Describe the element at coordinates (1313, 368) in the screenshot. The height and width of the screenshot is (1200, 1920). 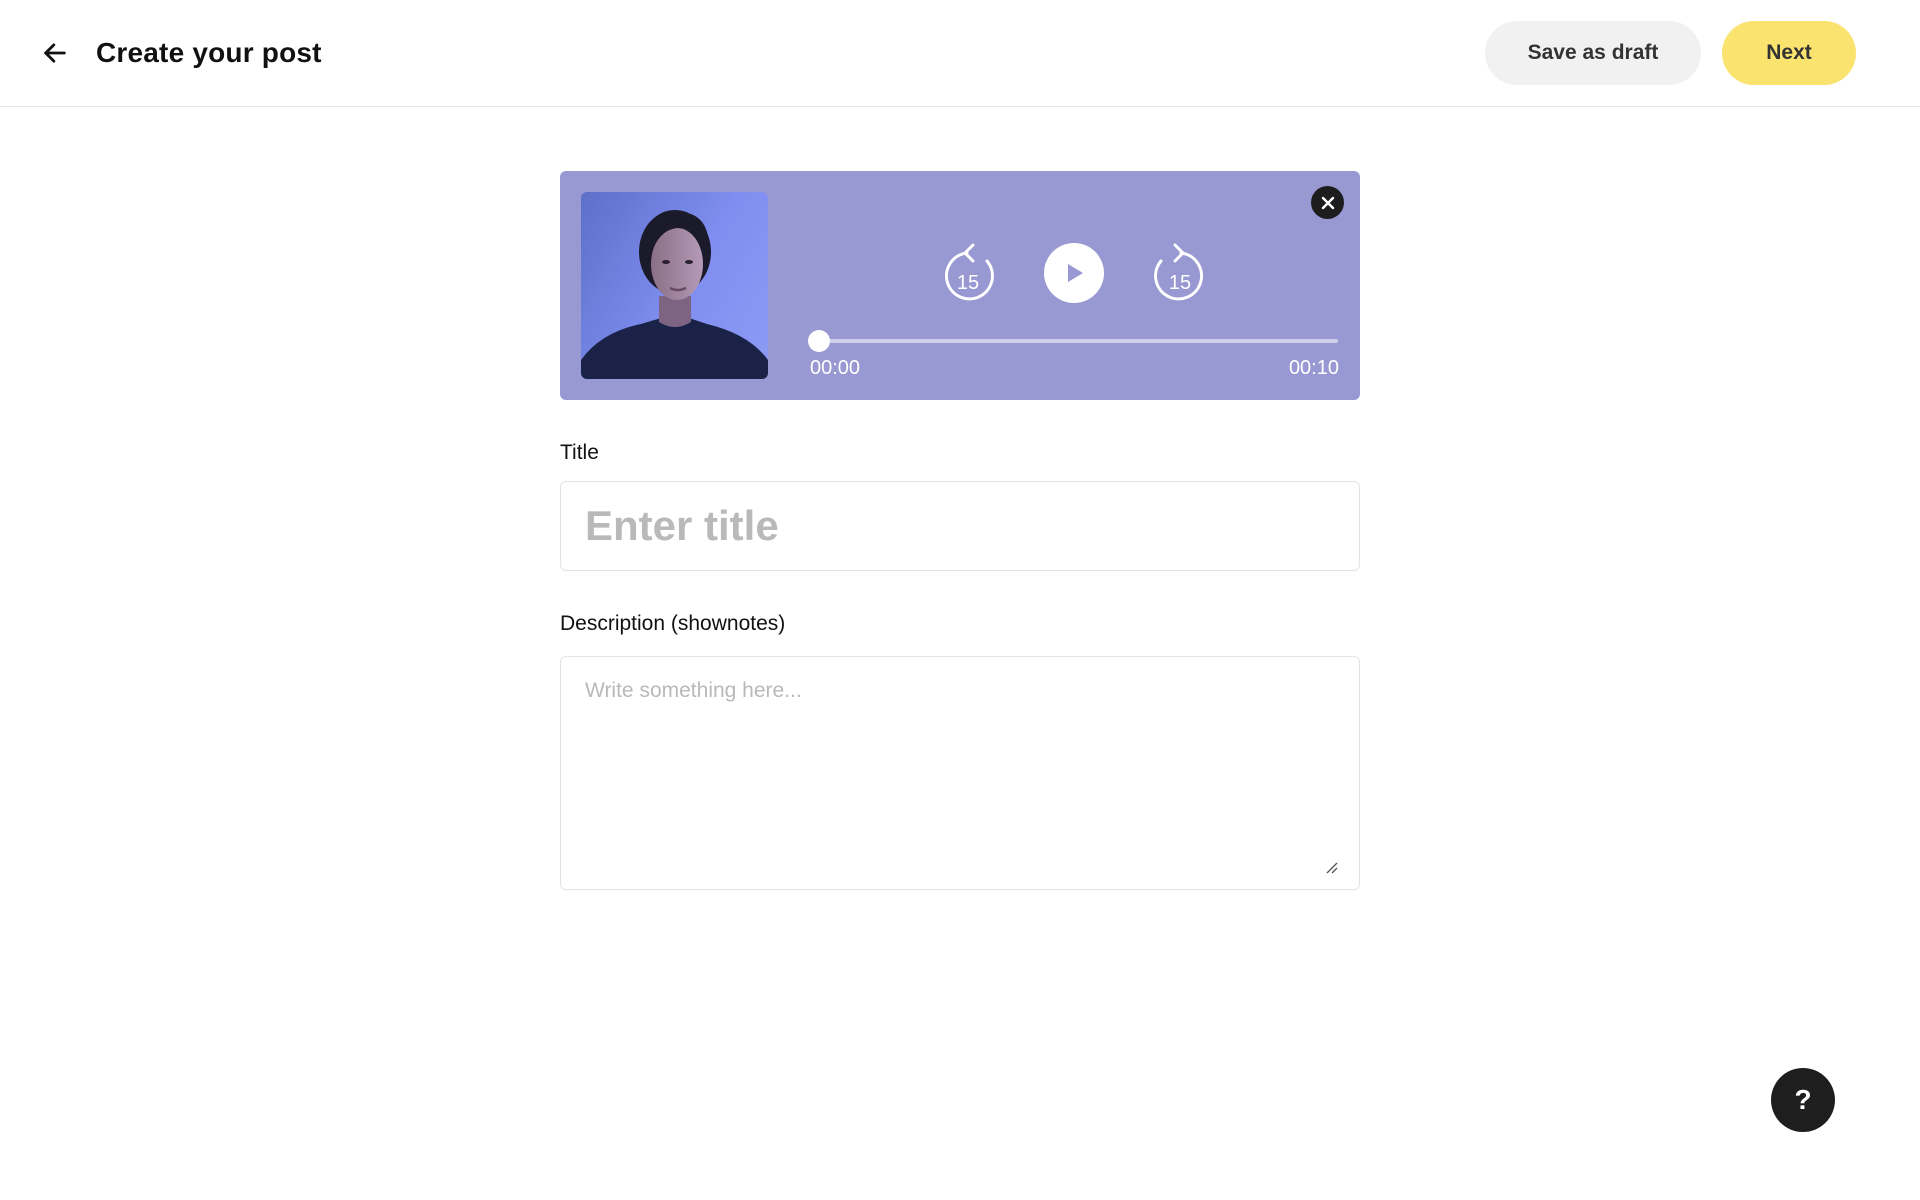
I see `duration: 00:10` at that location.